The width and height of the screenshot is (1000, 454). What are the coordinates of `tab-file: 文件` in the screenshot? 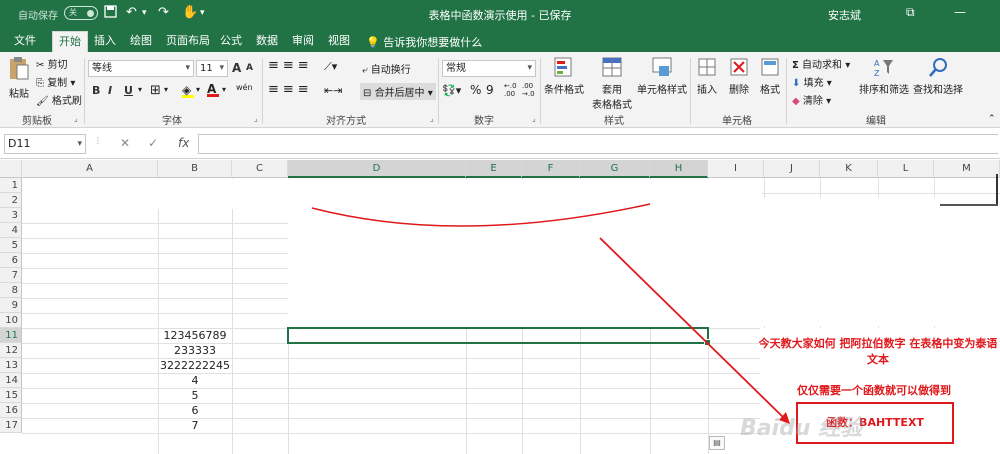 It's located at (25, 41).